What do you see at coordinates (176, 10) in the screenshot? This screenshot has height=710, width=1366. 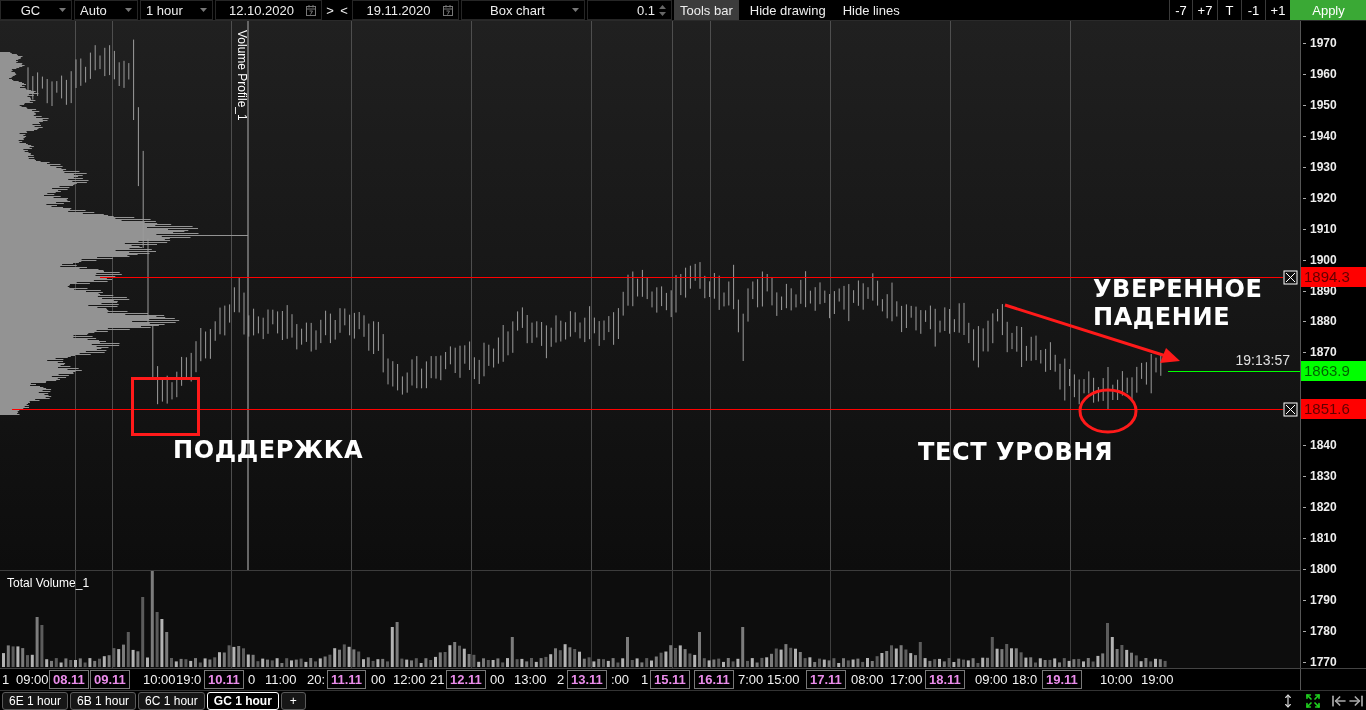 I see `dropdown: 1 hour` at bounding box center [176, 10].